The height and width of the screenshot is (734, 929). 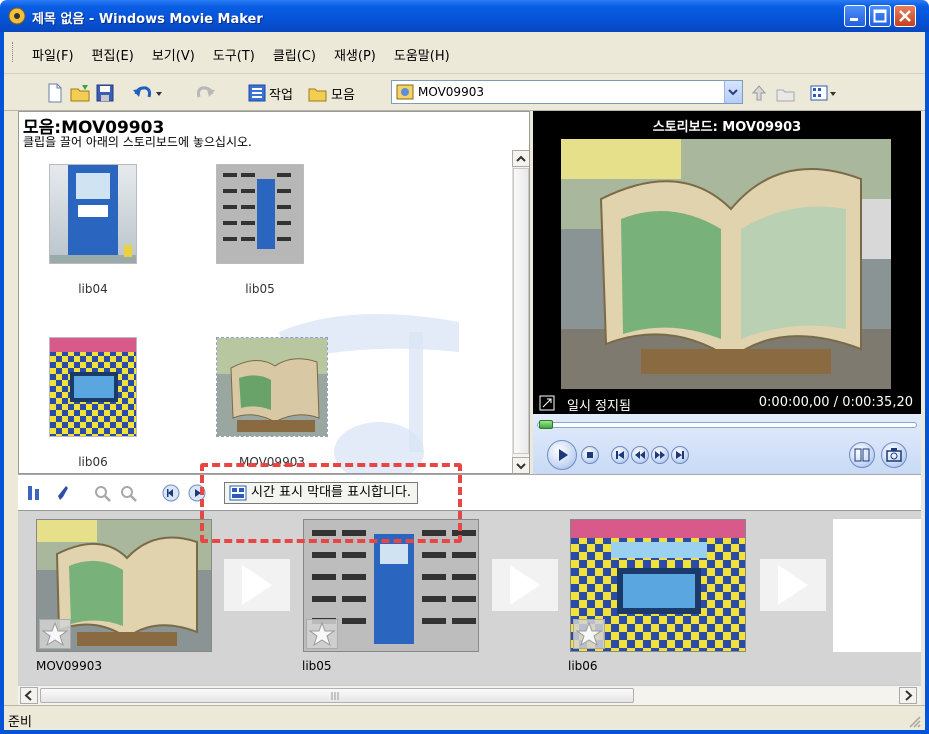 I want to click on clip-thumbnail-checkered-screen, so click(x=93, y=387).